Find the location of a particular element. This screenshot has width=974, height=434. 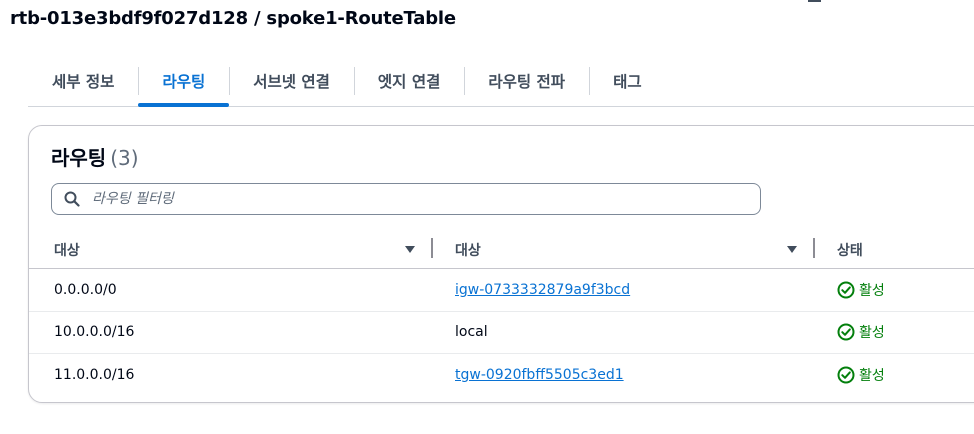

tab-details: 세부 정보 is located at coordinates (83, 81).